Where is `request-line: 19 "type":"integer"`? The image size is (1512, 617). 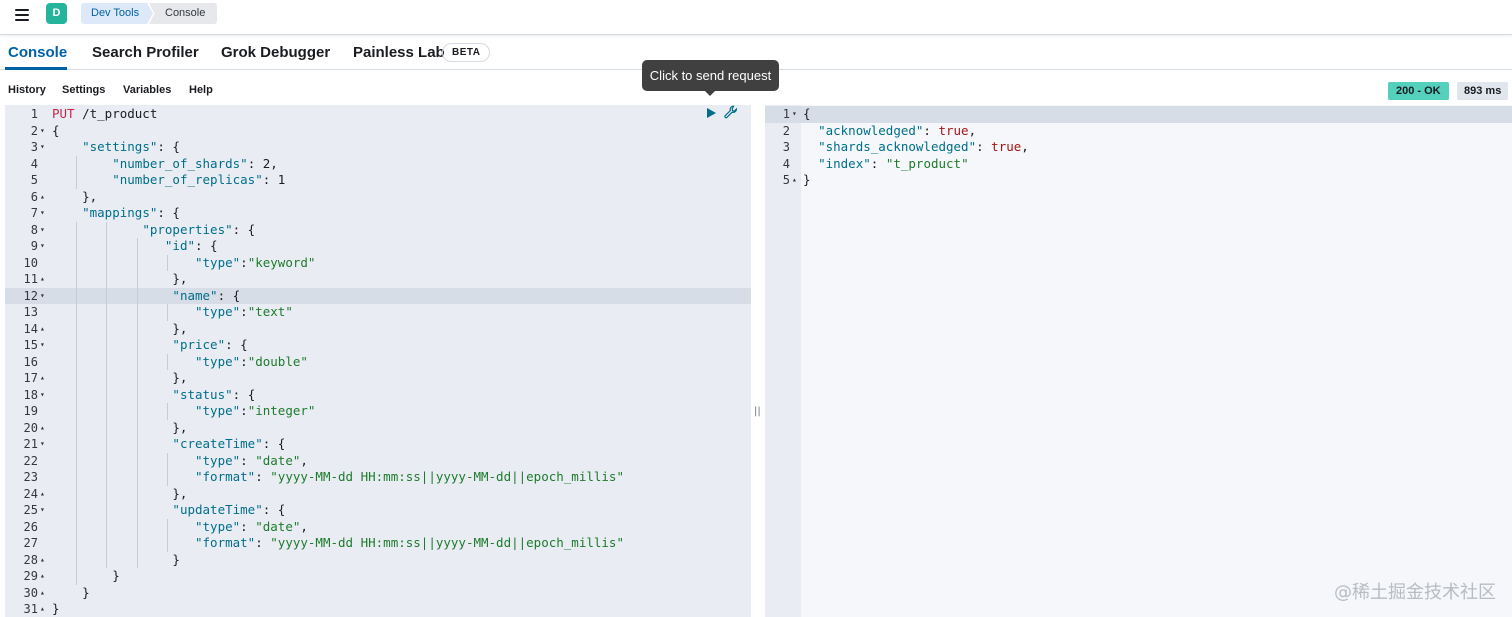 request-line: 19 "type":"integer" is located at coordinates (378, 411).